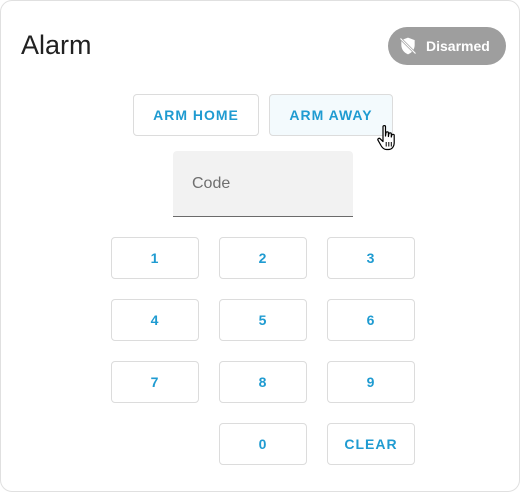  I want to click on keypad-key-7: 7, so click(155, 382).